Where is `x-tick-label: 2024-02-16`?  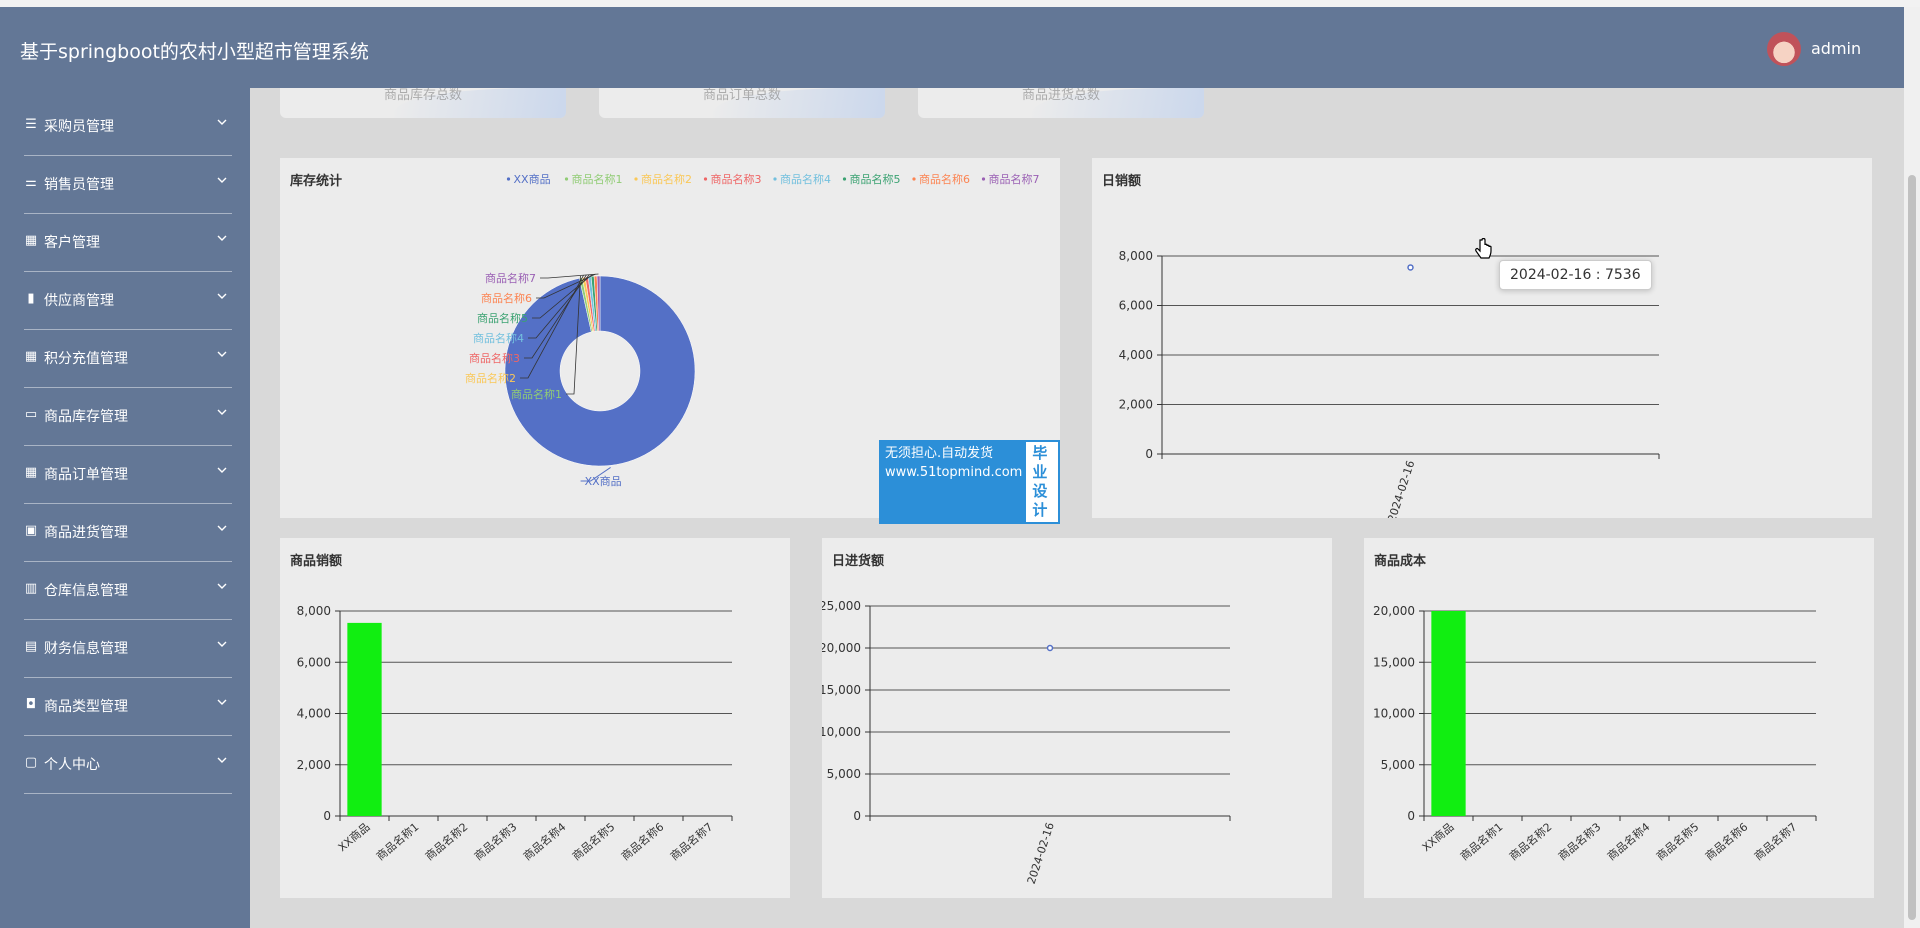
x-tick-label: 2024-02-16 is located at coordinates (1401, 488).